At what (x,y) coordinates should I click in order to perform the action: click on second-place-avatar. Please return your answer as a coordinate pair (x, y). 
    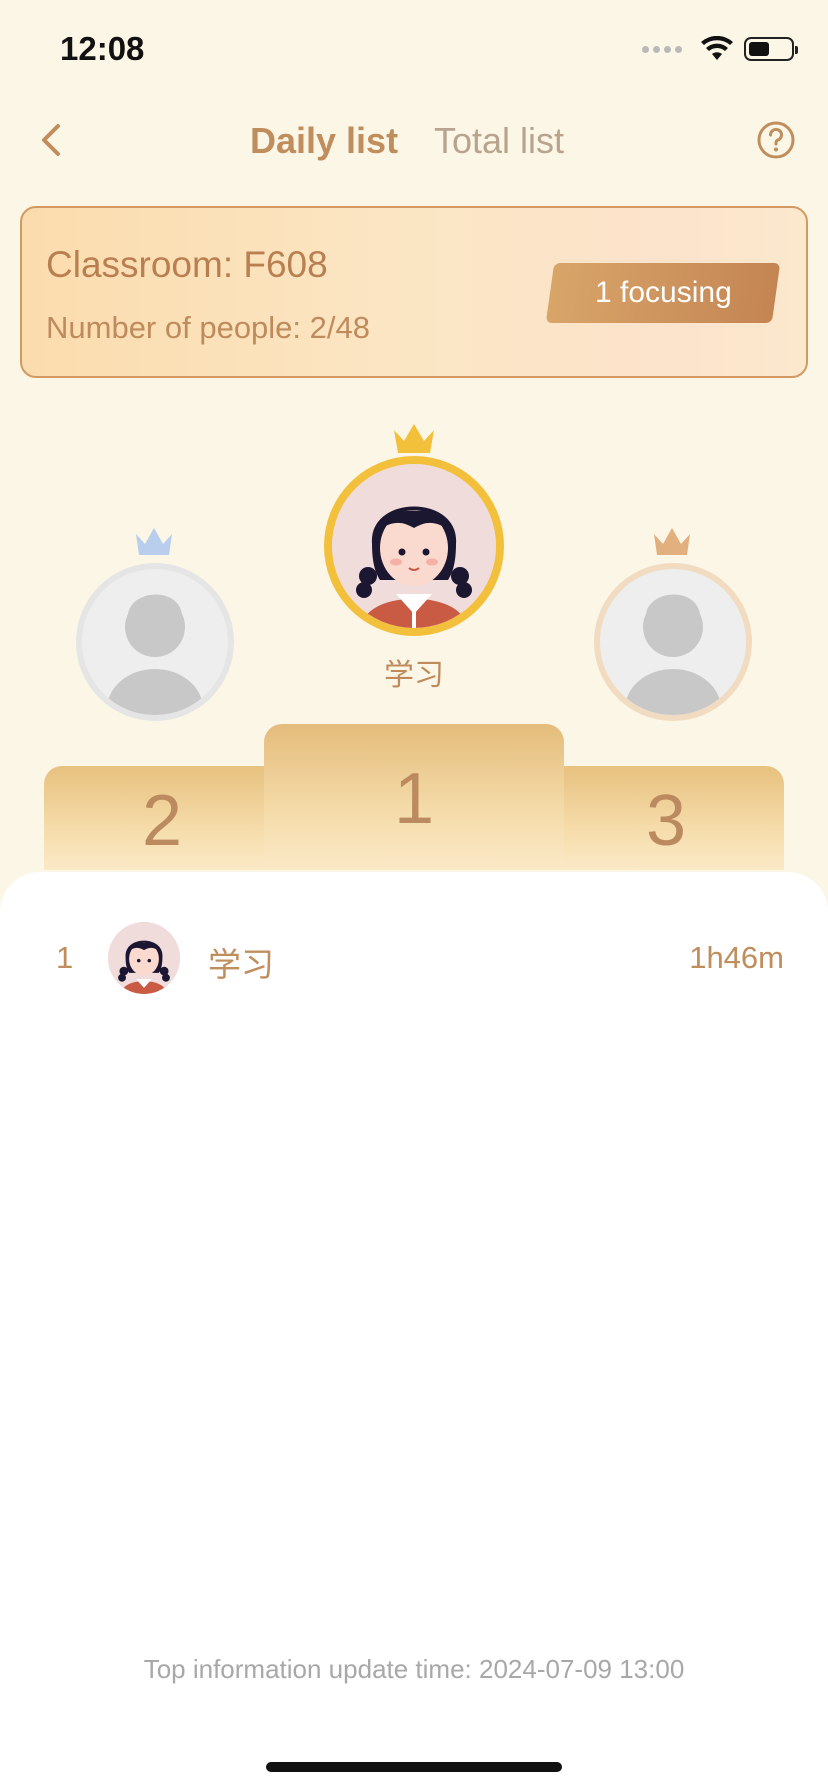
    Looking at the image, I should click on (155, 642).